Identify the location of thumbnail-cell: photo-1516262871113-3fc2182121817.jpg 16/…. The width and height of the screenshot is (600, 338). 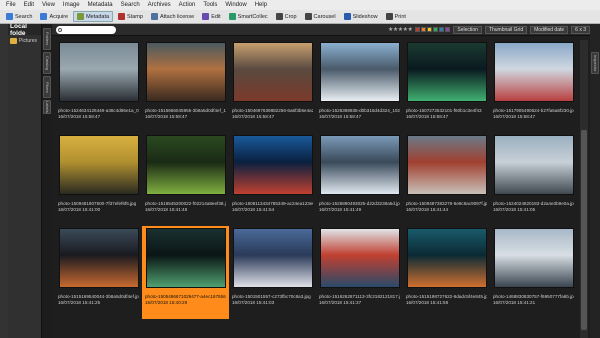
(359, 272).